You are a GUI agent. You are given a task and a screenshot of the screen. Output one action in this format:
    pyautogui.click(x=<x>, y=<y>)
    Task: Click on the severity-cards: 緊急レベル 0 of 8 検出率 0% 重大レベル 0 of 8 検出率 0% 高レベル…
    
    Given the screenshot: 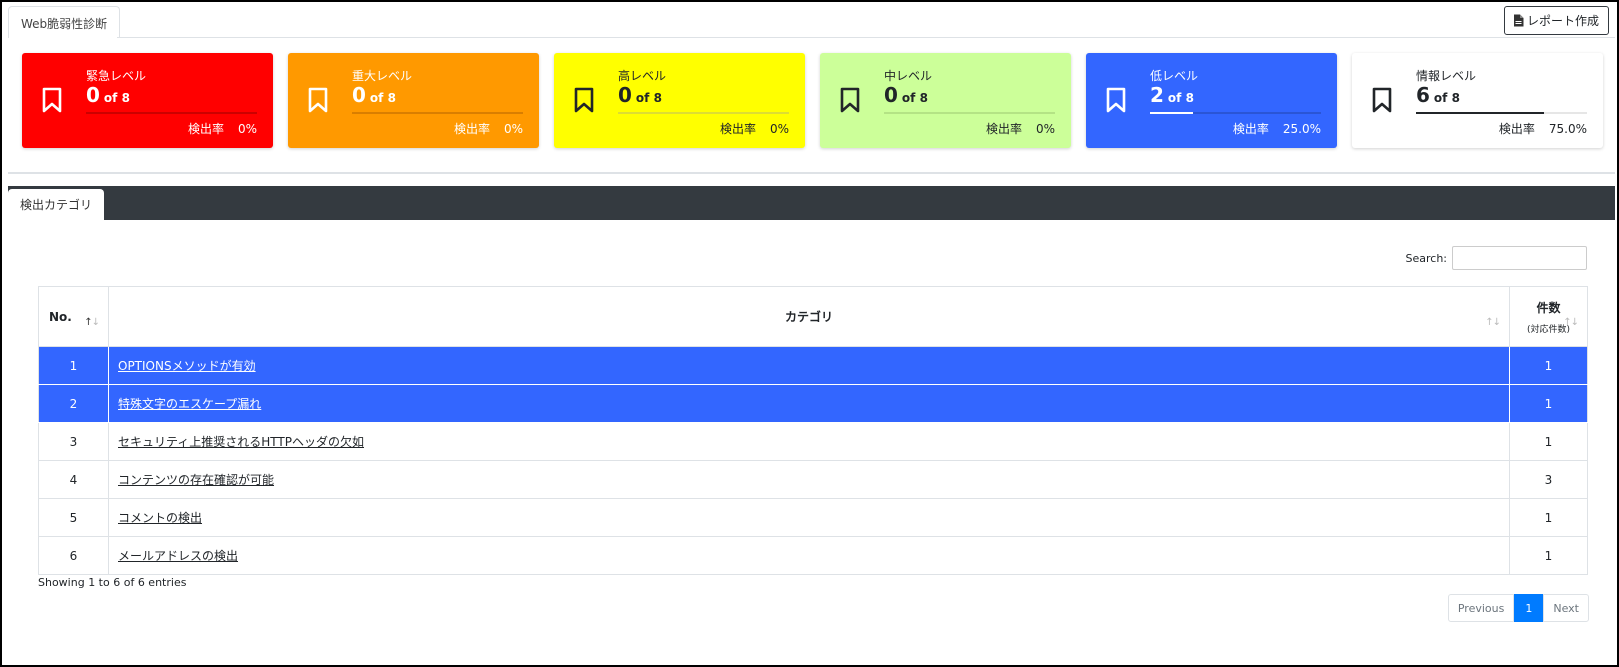 What is the action you would take?
    pyautogui.click(x=812, y=100)
    